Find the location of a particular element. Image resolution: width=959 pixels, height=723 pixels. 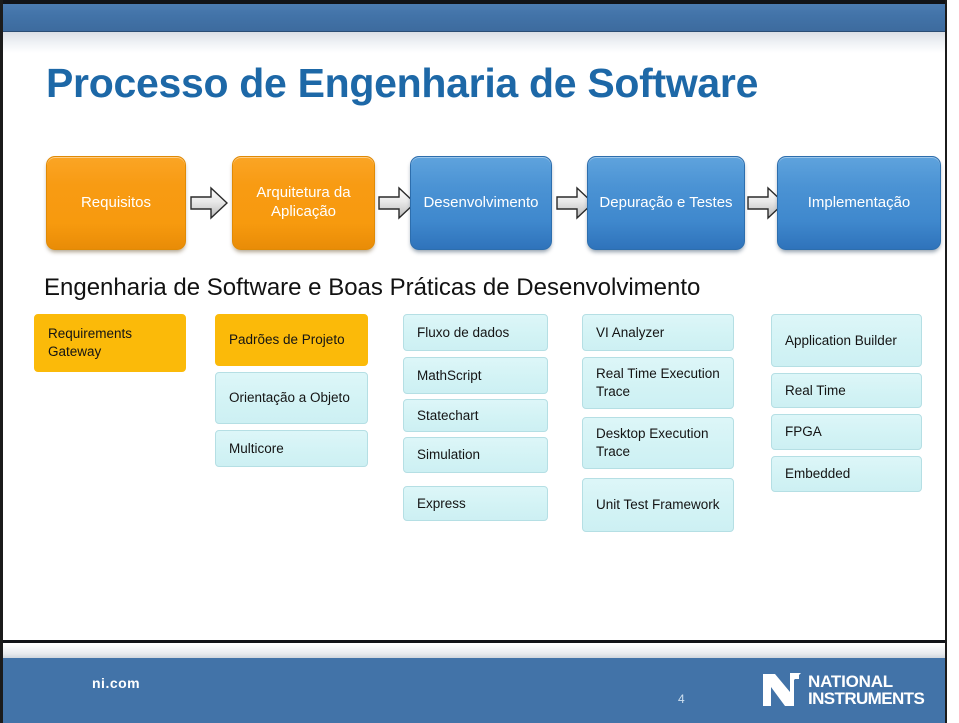

flow-step-depuracao-testes: Depuração e Testes is located at coordinates (666, 203).